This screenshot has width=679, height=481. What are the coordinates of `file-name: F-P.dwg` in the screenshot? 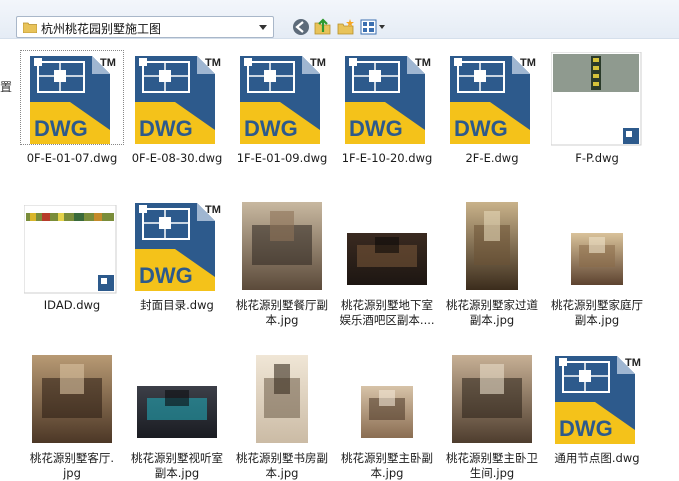 It's located at (597, 158).